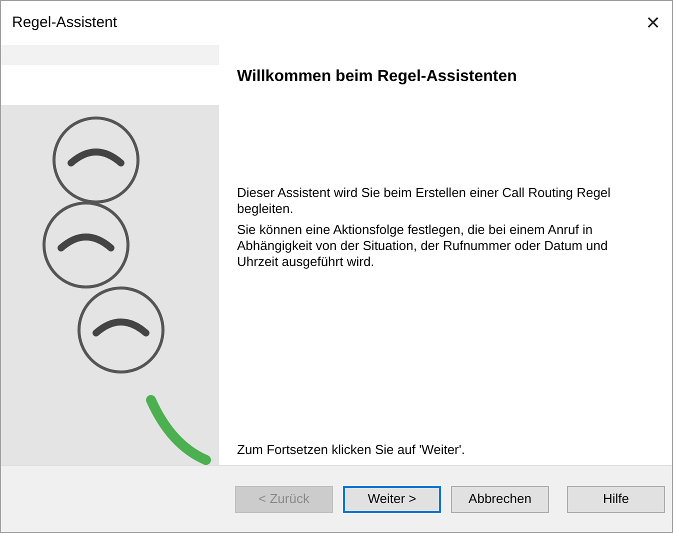  I want to click on wizard-button: Weiter >, so click(392, 499).